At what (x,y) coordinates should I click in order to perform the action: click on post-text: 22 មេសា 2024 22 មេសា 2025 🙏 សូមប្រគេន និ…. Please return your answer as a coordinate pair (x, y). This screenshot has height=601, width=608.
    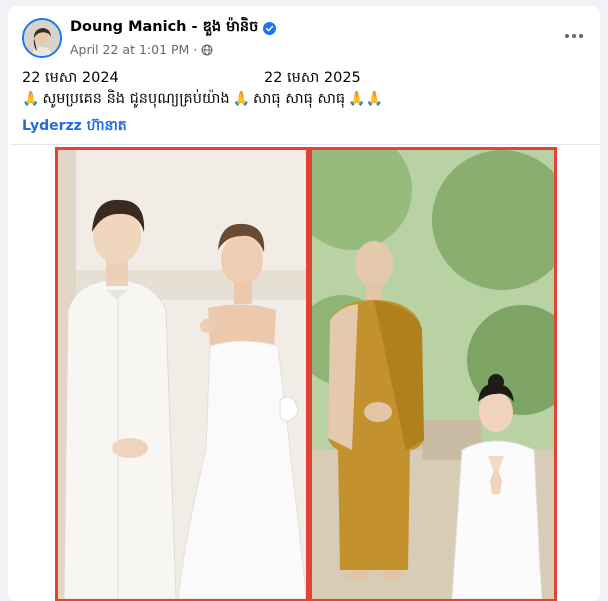
    Looking at the image, I should click on (307, 102).